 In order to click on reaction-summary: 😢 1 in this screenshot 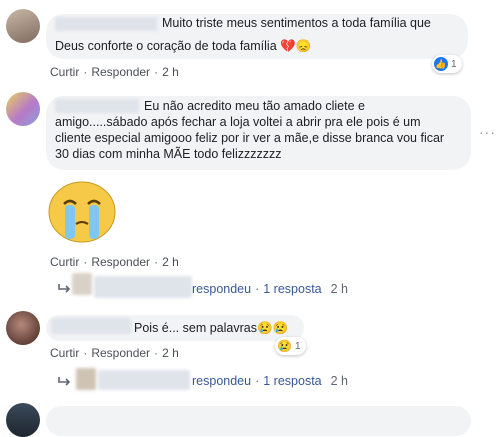, I will do `click(290, 346)`.